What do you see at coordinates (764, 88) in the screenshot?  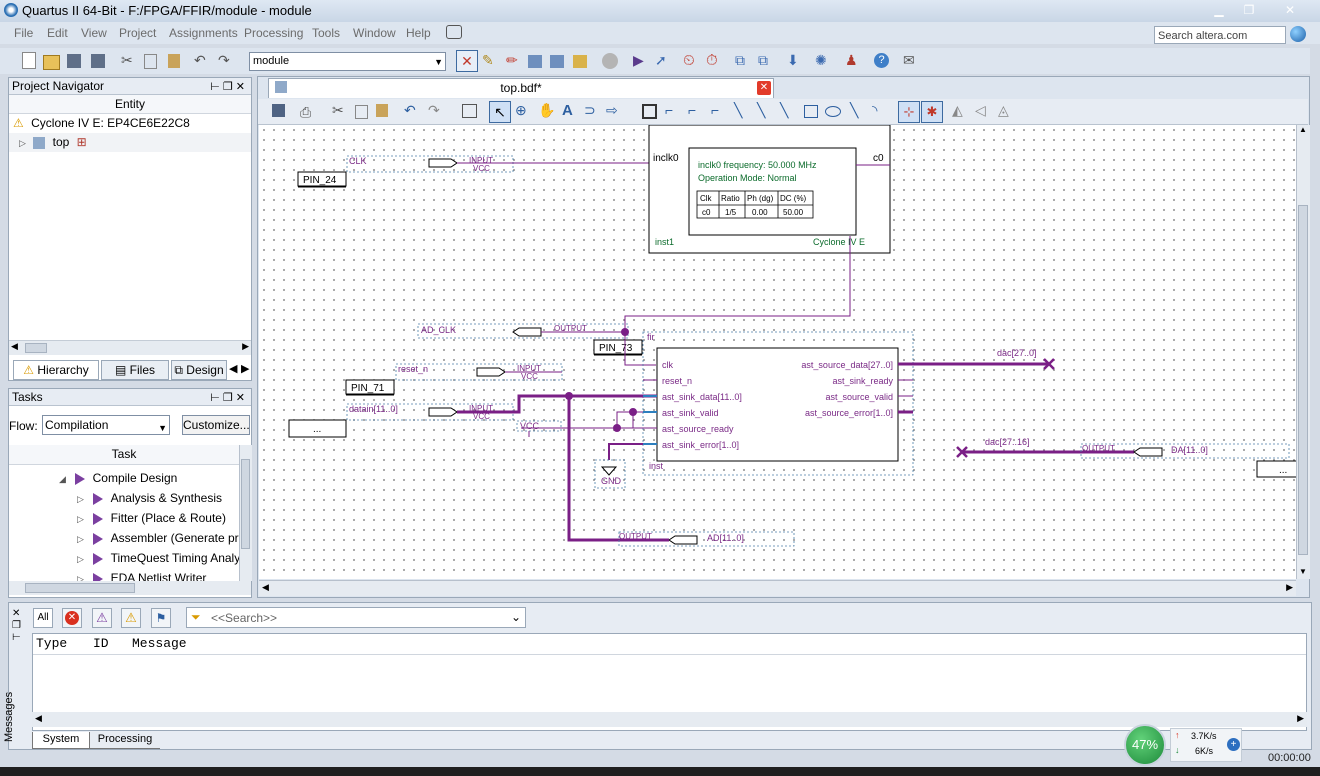 I see `close-tab-icon: ✕` at bounding box center [764, 88].